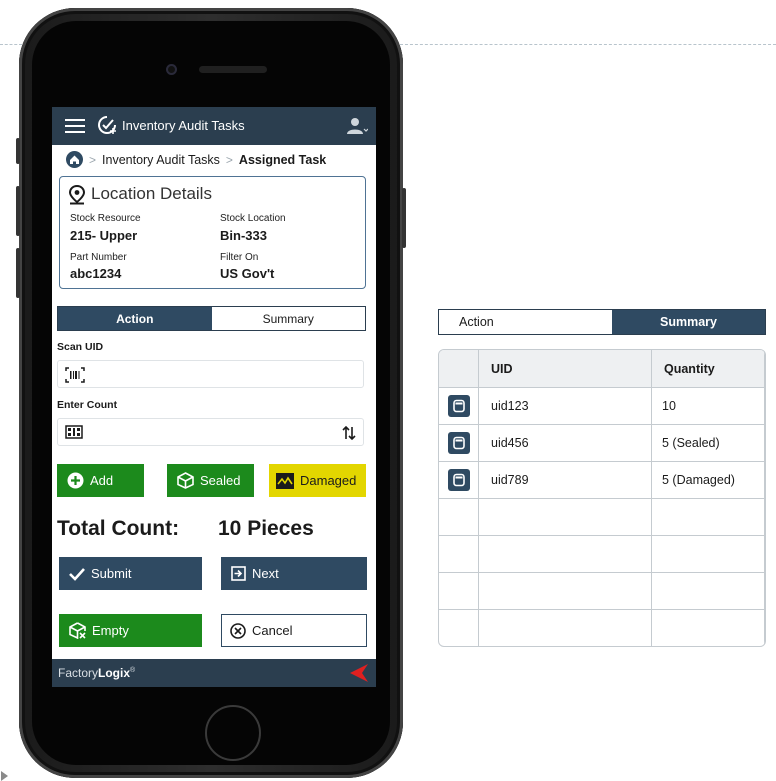  I want to click on filter-on-label: Filter On, so click(239, 257).